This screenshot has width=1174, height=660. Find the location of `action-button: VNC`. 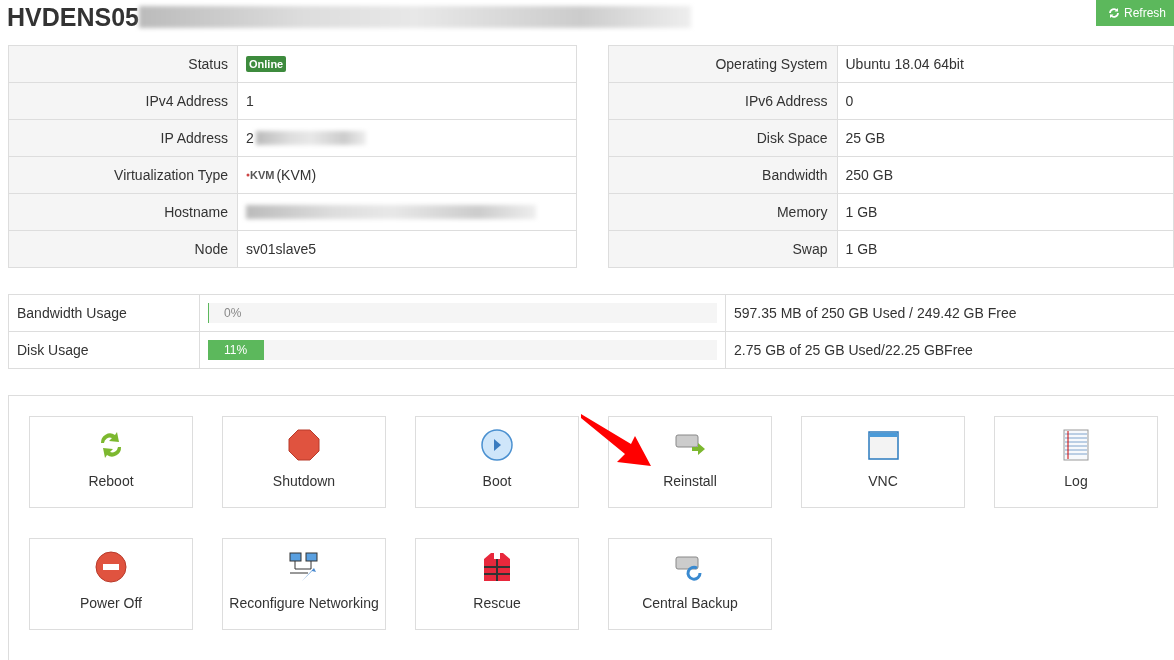

action-button: VNC is located at coordinates (883, 462).